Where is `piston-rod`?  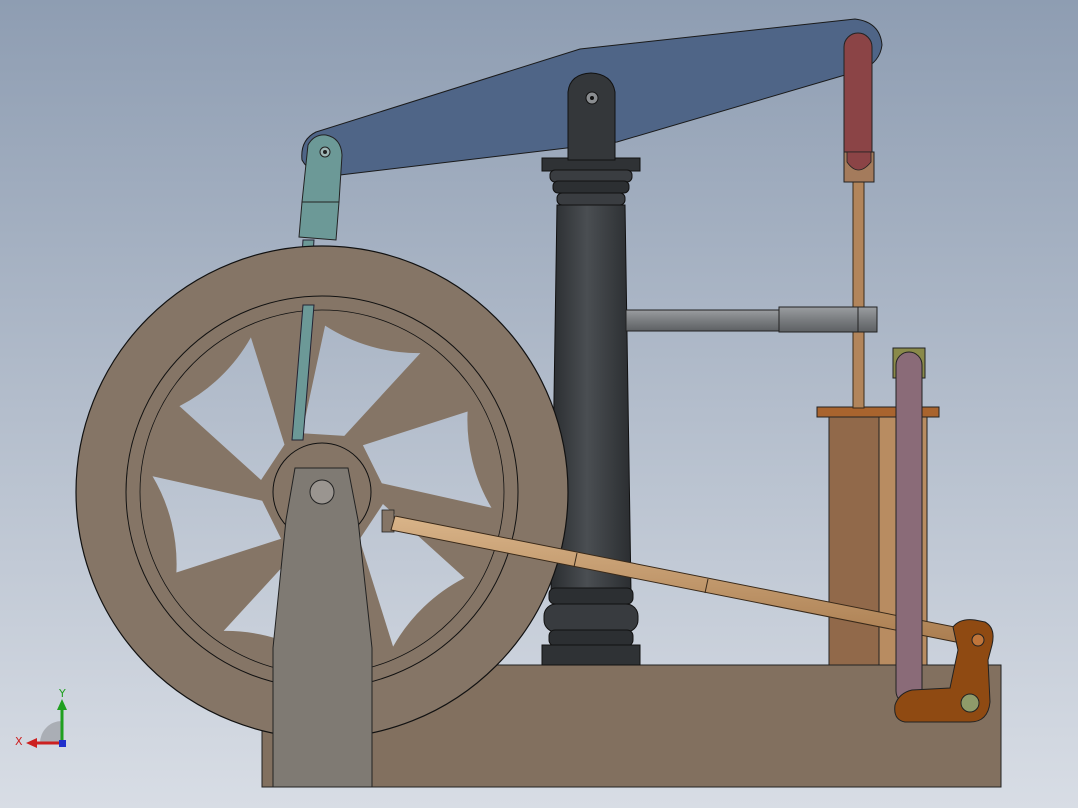
piston-rod is located at coordinates (858, 294).